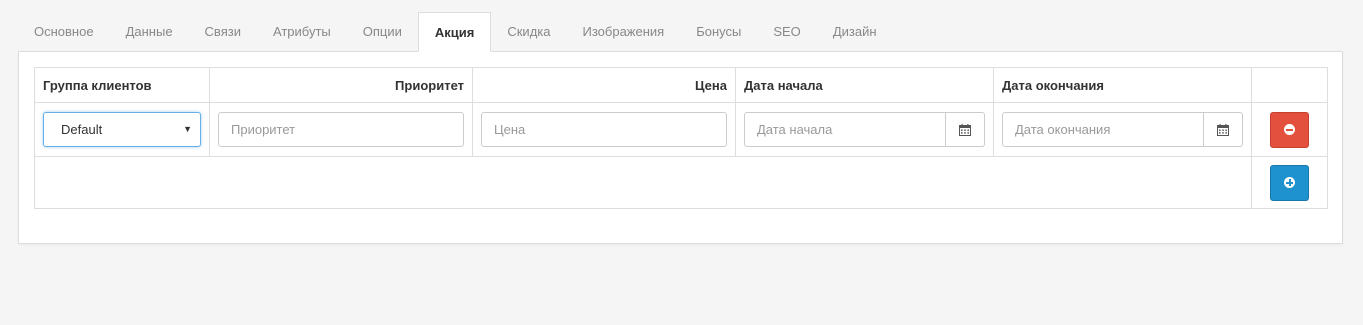  I want to click on customer-group-select: Default ▼, so click(122, 129).